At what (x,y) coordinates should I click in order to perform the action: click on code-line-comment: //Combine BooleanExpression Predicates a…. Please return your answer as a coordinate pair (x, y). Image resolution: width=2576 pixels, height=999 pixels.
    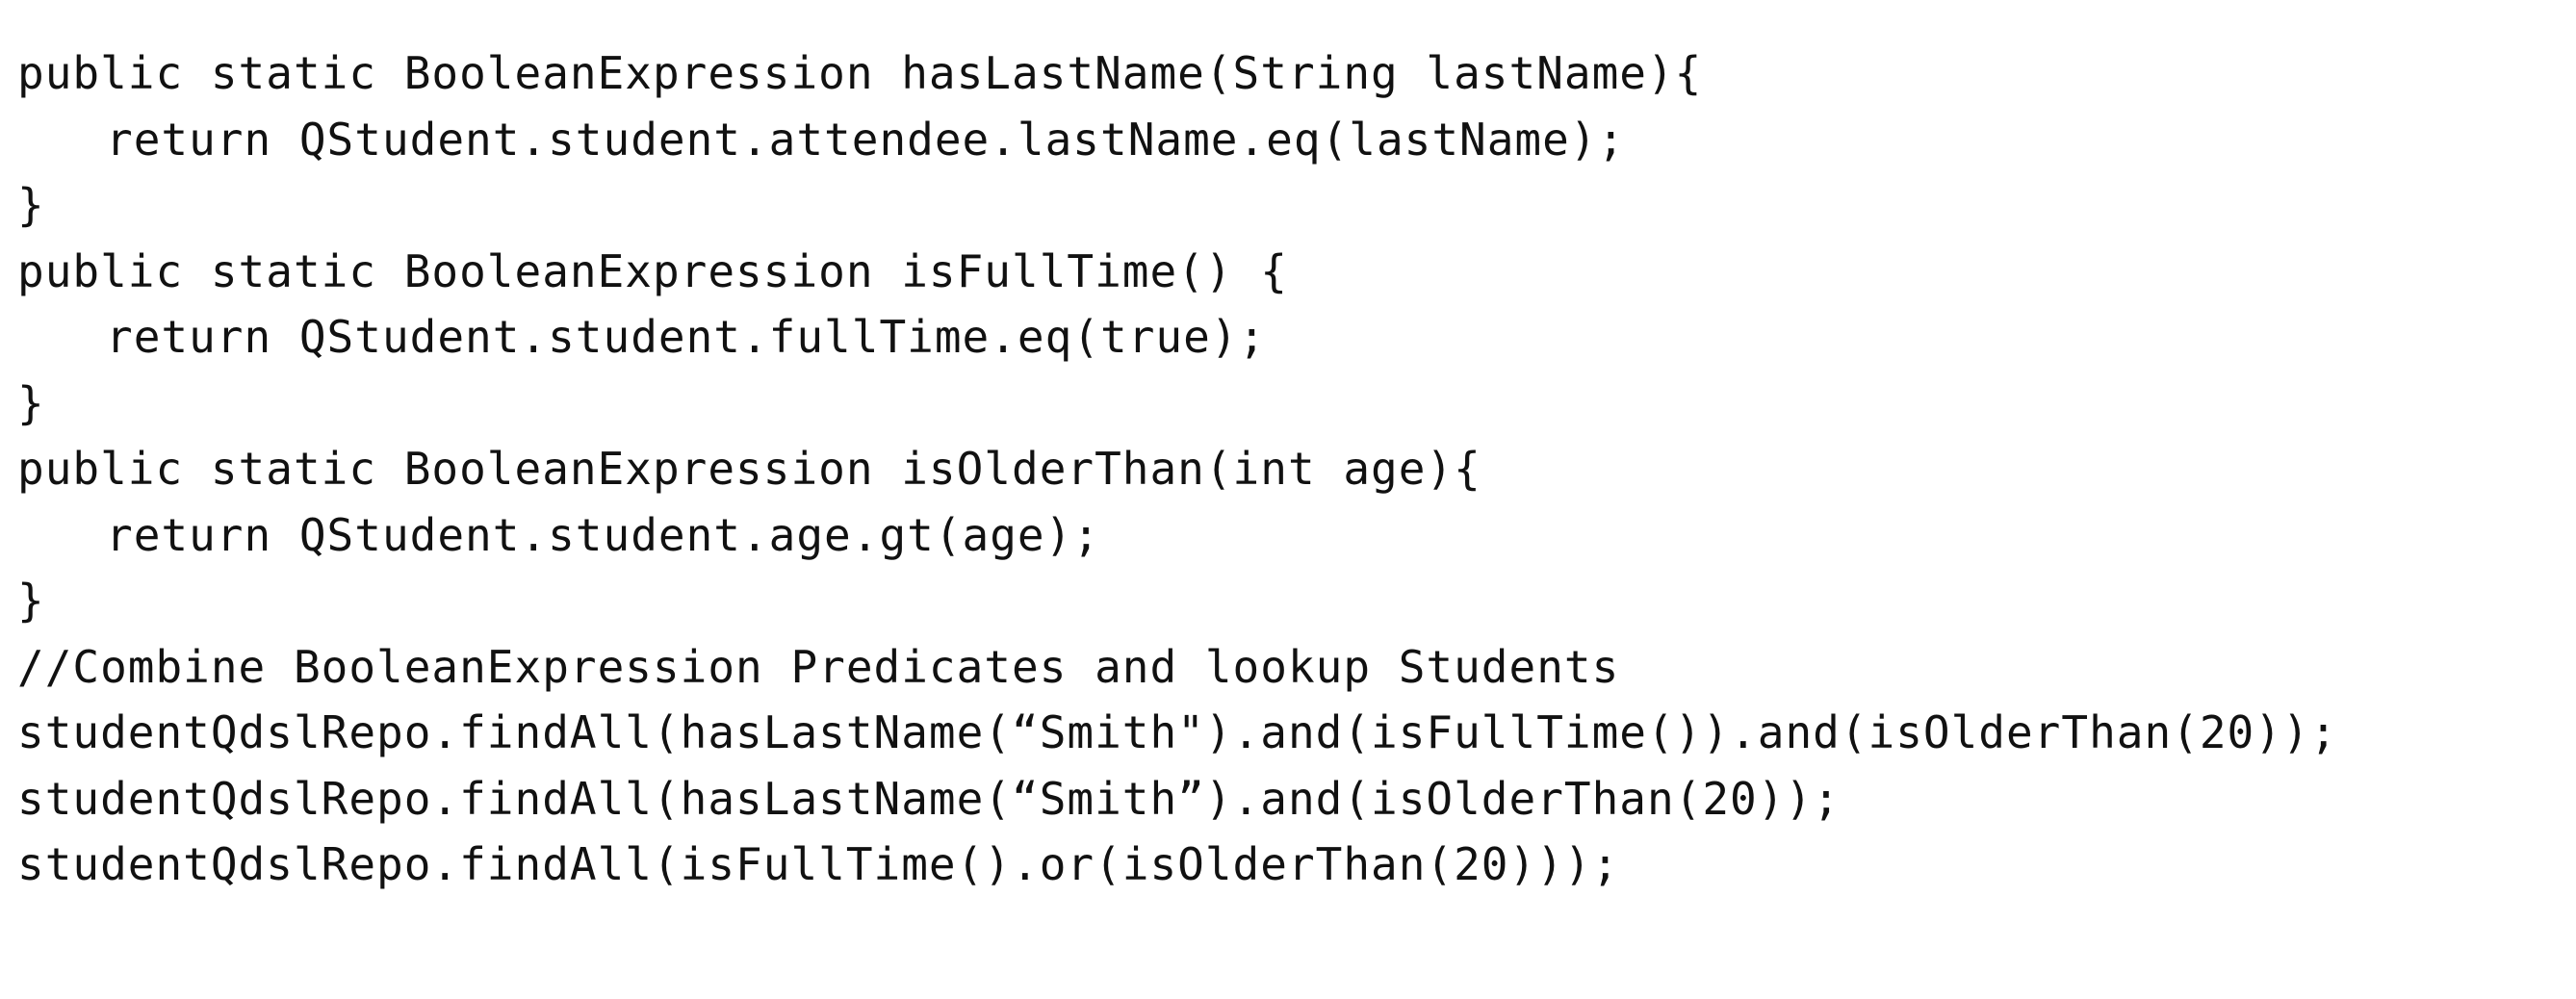
    Looking at the image, I should click on (819, 666).